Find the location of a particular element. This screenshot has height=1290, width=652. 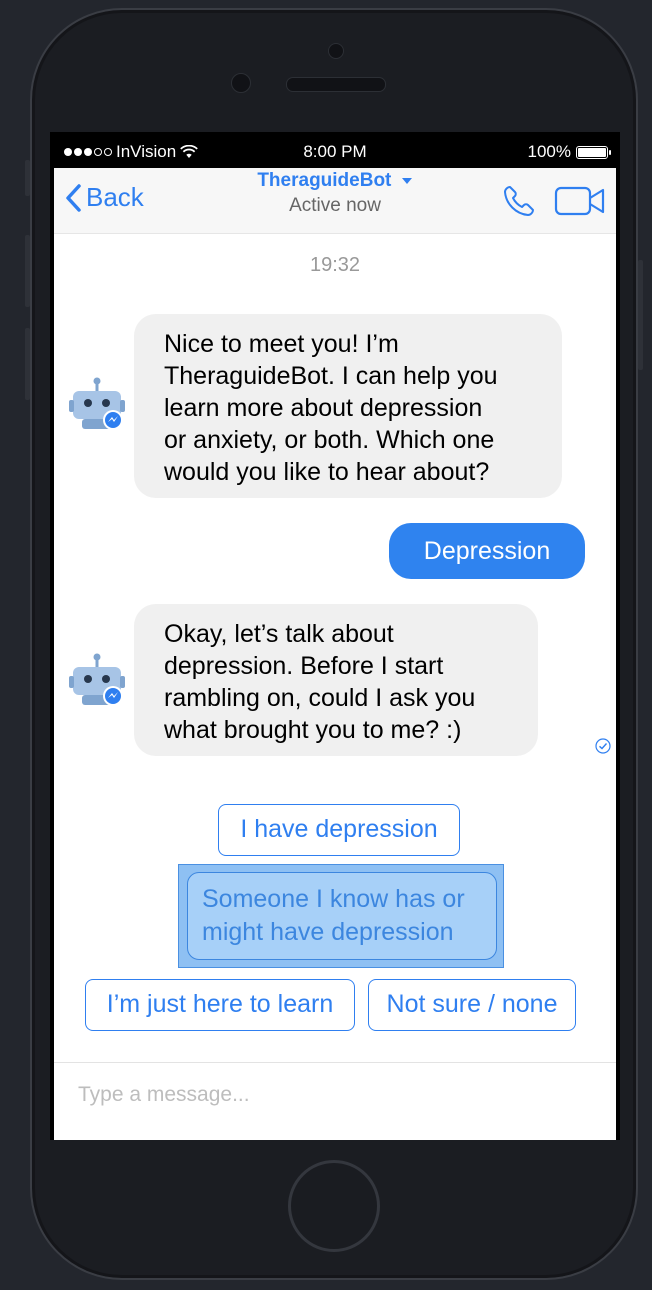

message-line: what brought you to me? :) is located at coordinates (313, 730).